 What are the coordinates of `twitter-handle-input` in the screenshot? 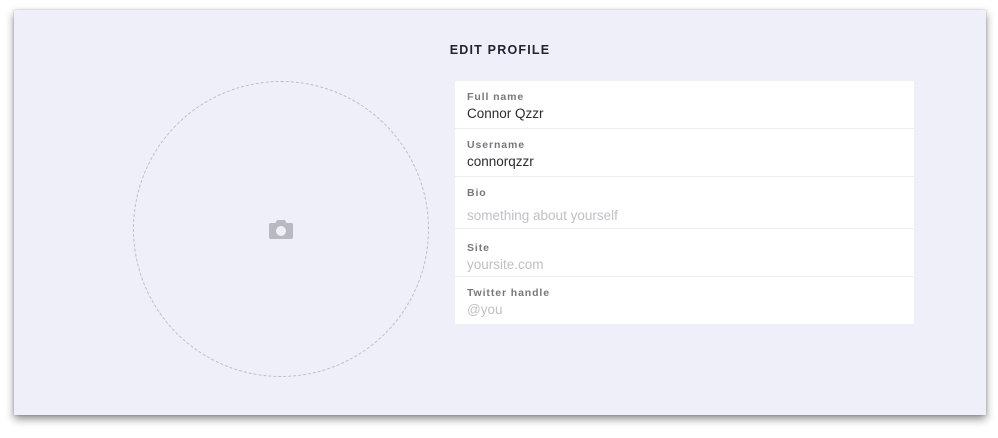 It's located at (684, 310).